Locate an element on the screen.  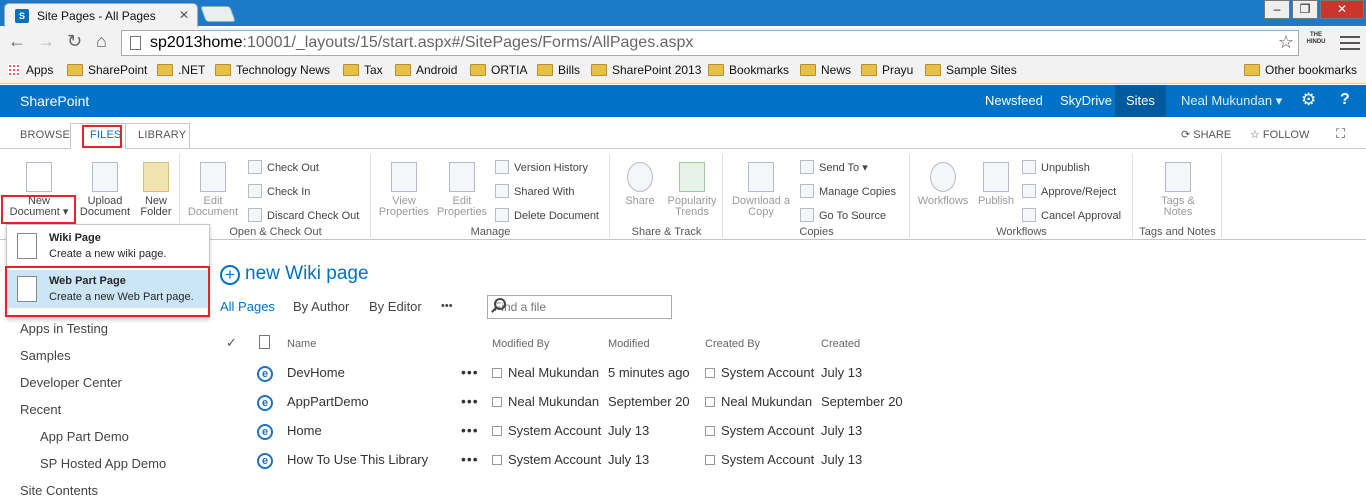
bookmark-item: SharePoint 2013 is located at coordinates (646, 70).